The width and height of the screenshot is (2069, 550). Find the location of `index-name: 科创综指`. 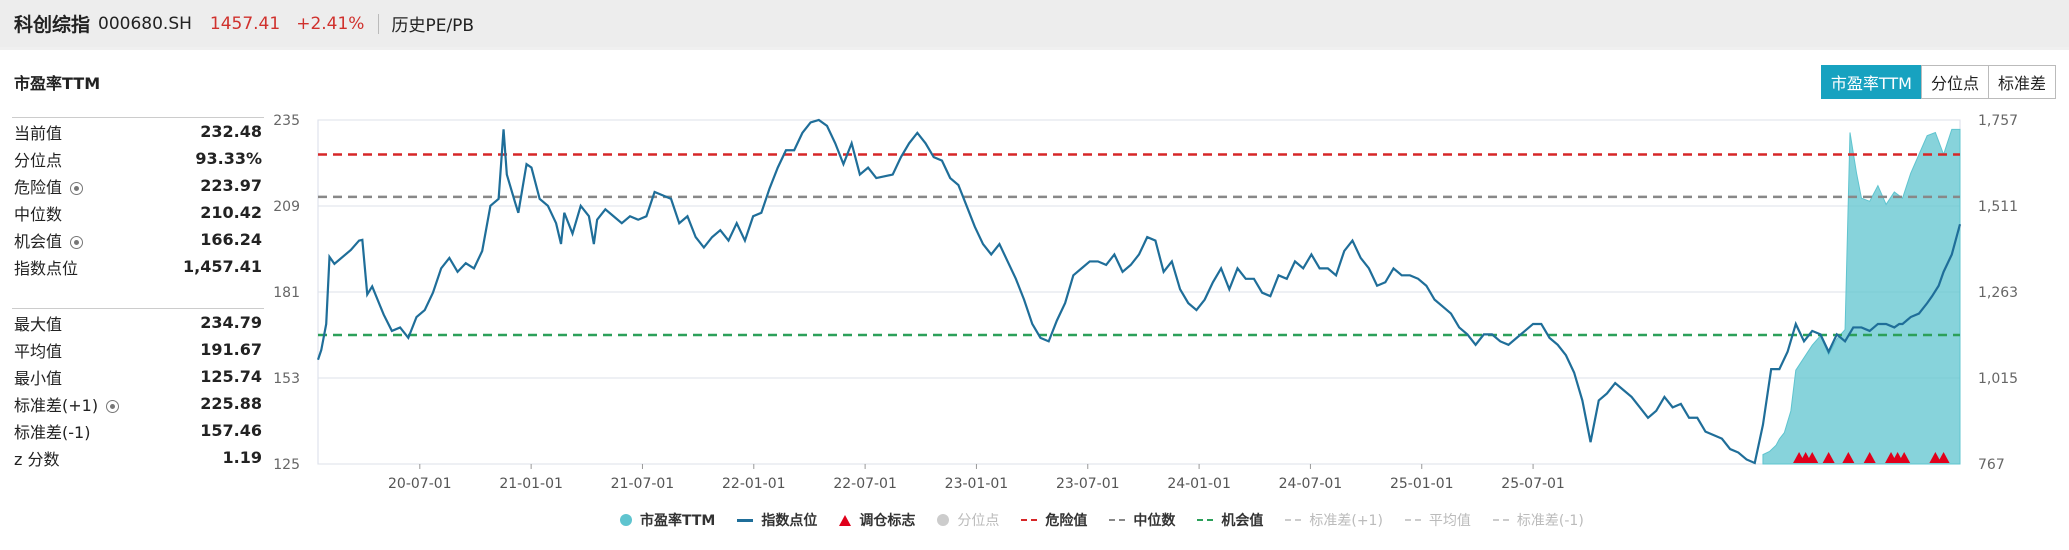

index-name: 科创综指 is located at coordinates (52, 25).